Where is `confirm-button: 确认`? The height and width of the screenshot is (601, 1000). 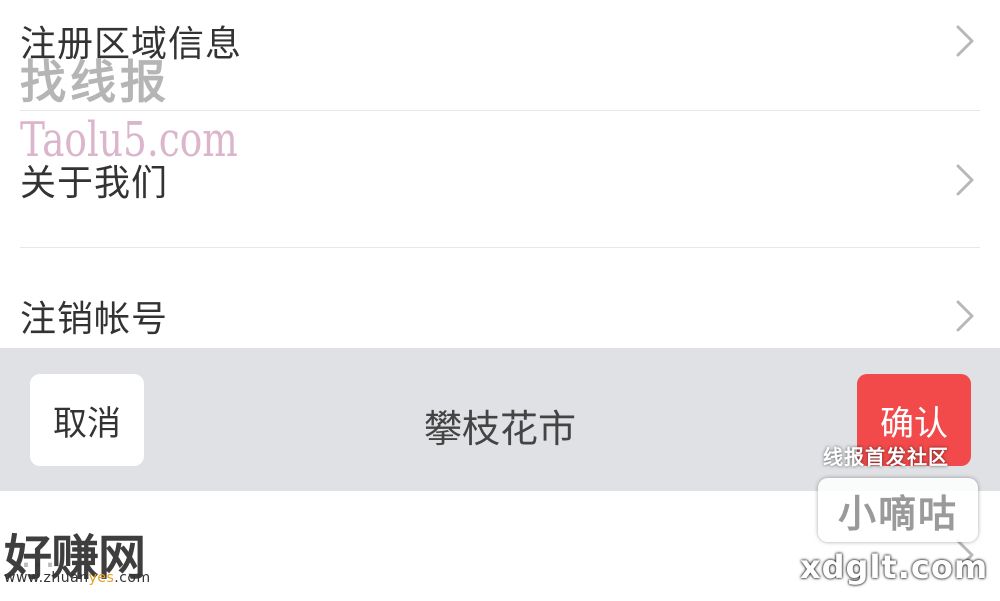 confirm-button: 确认 is located at coordinates (914, 420).